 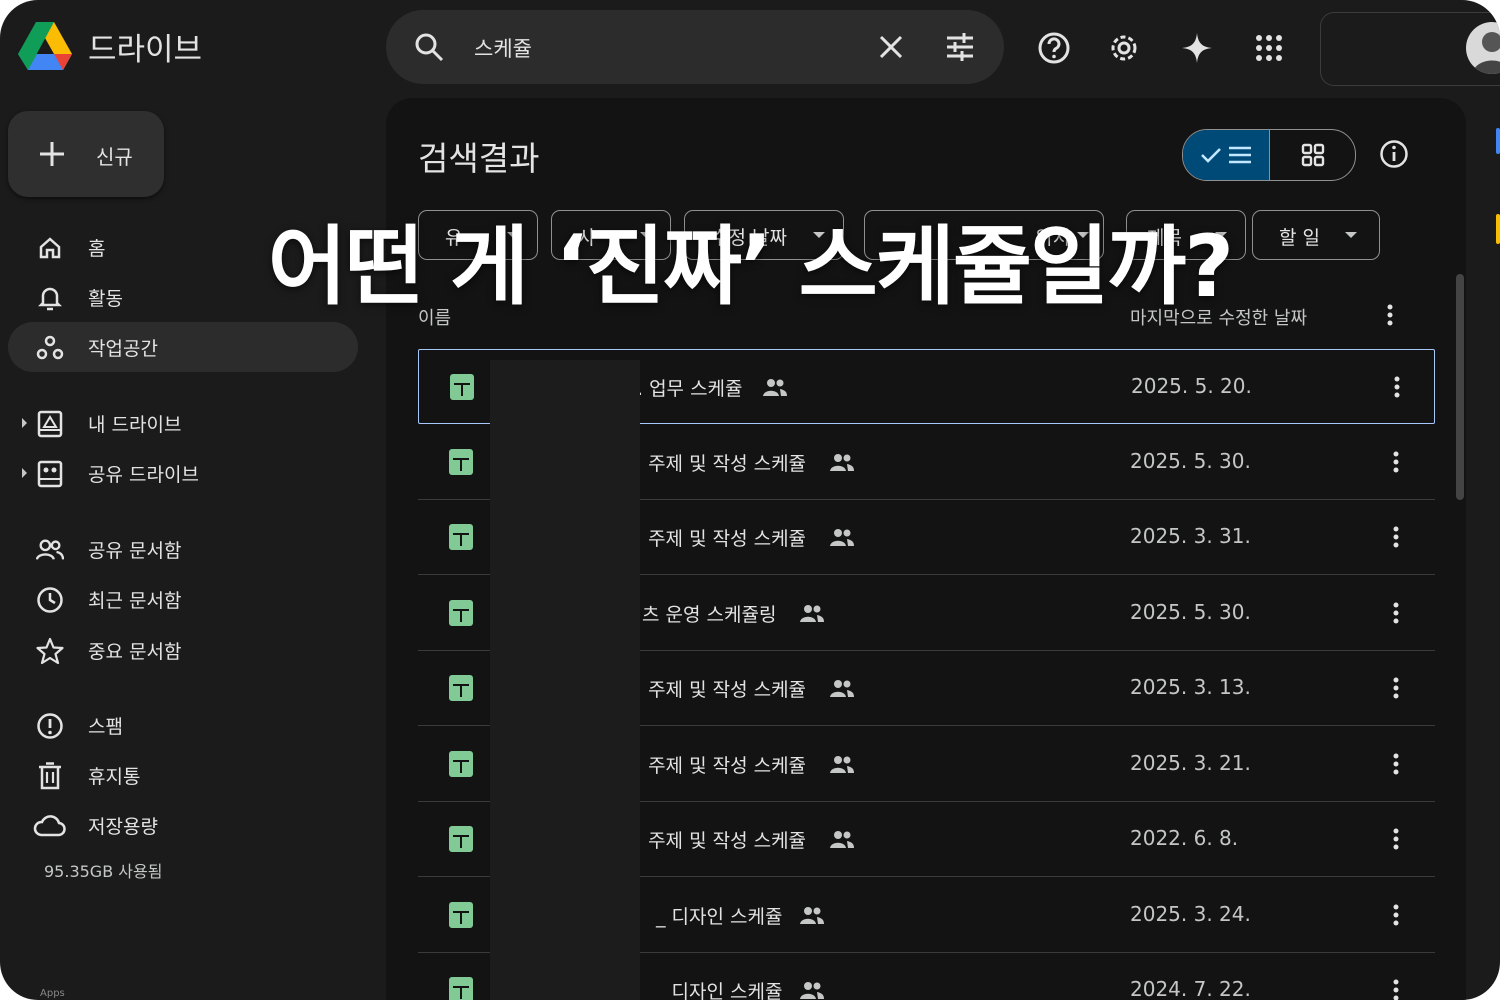 What do you see at coordinates (50, 651) in the screenshot?
I see `star-icon` at bounding box center [50, 651].